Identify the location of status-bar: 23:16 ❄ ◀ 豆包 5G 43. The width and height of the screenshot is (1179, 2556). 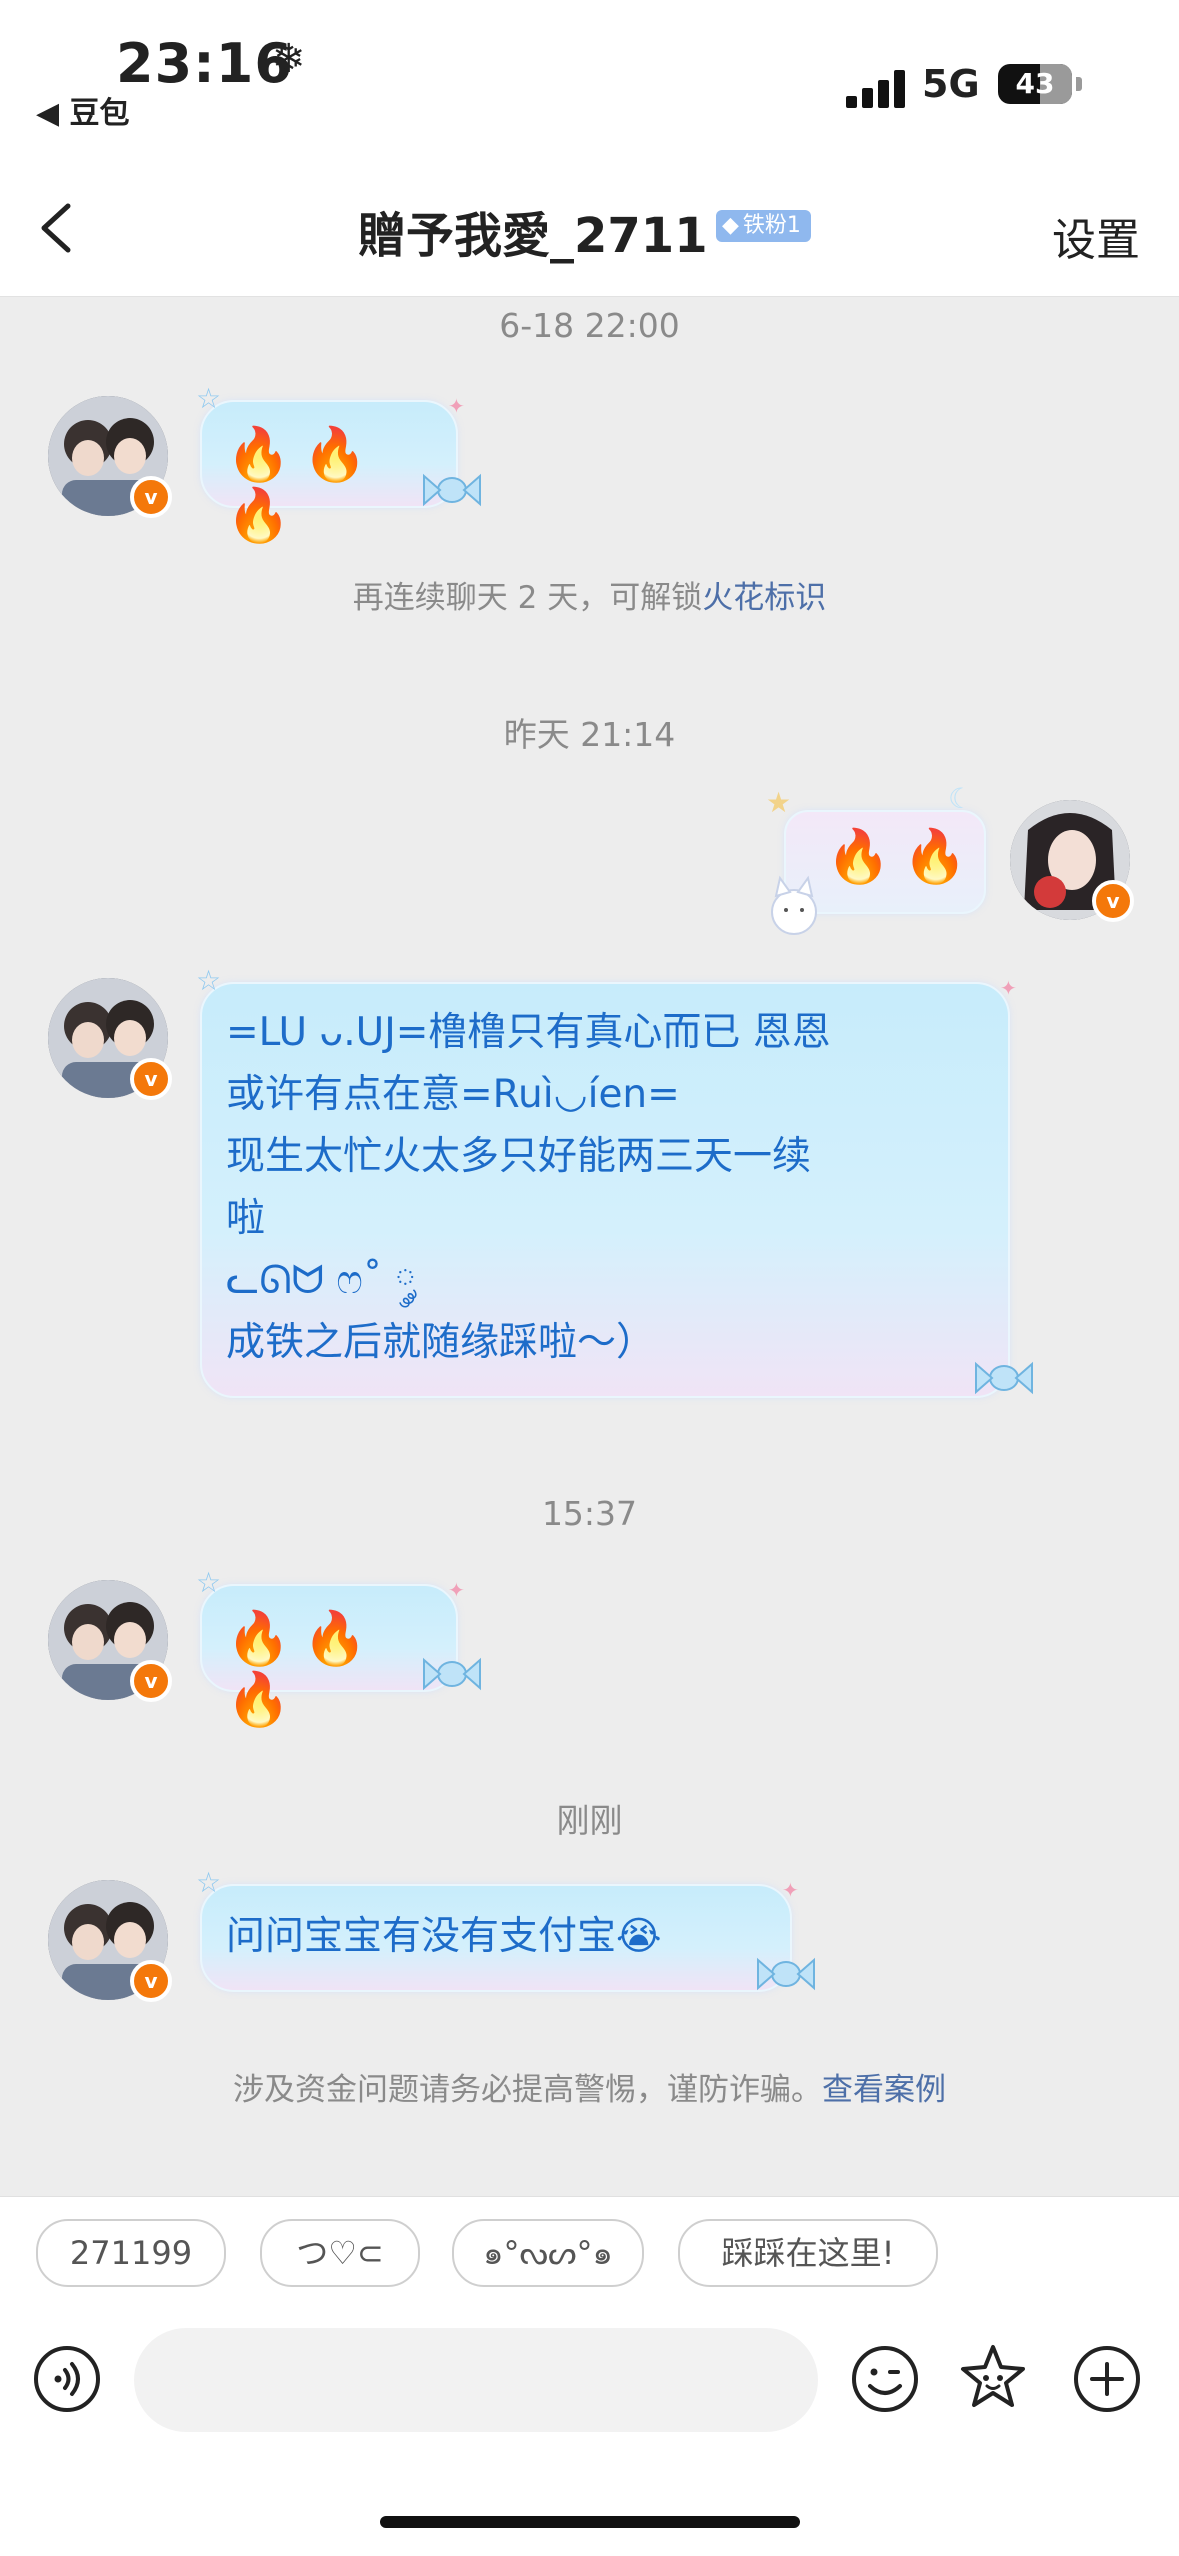
(589, 80).